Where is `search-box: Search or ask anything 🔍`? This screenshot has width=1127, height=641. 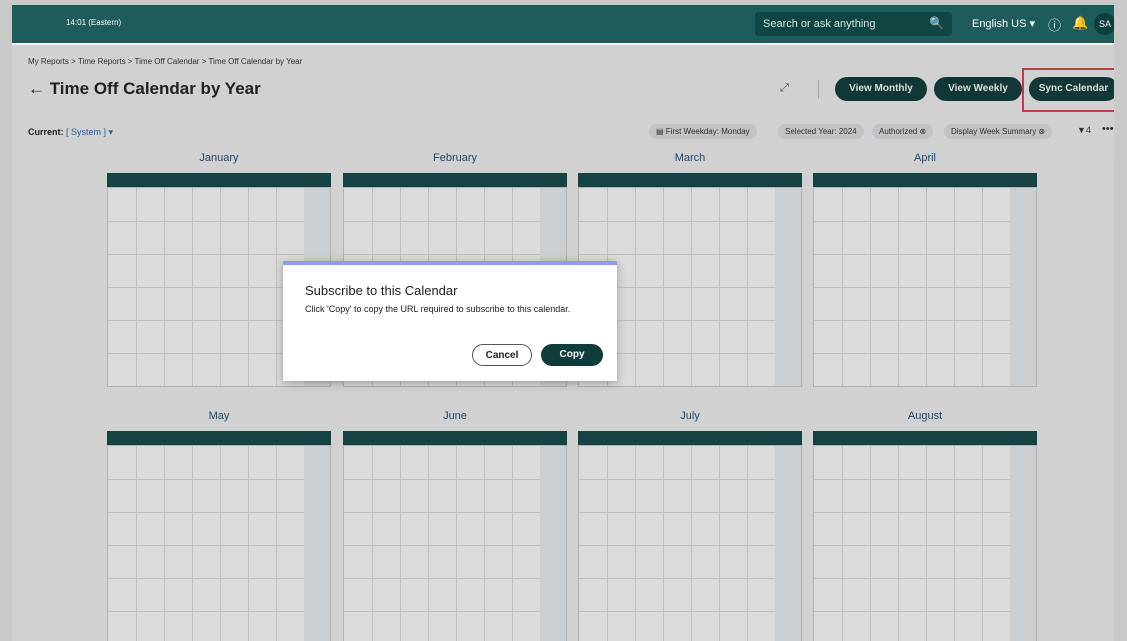 search-box: Search or ask anything 🔍 is located at coordinates (853, 24).